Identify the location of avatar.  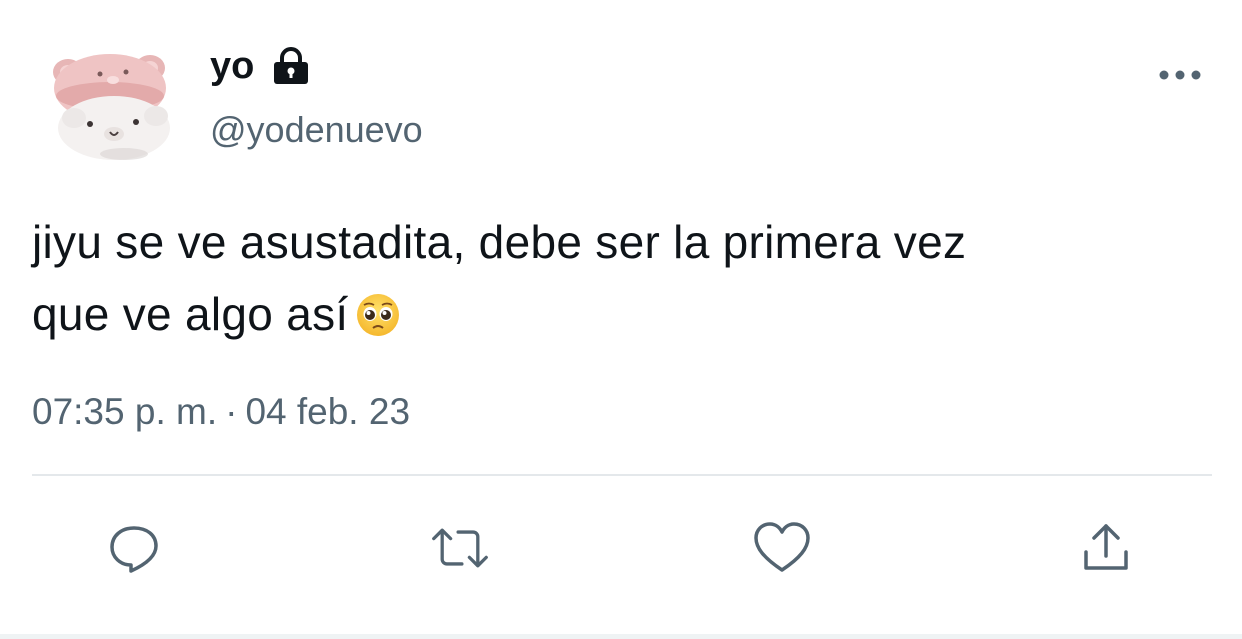
(110, 102).